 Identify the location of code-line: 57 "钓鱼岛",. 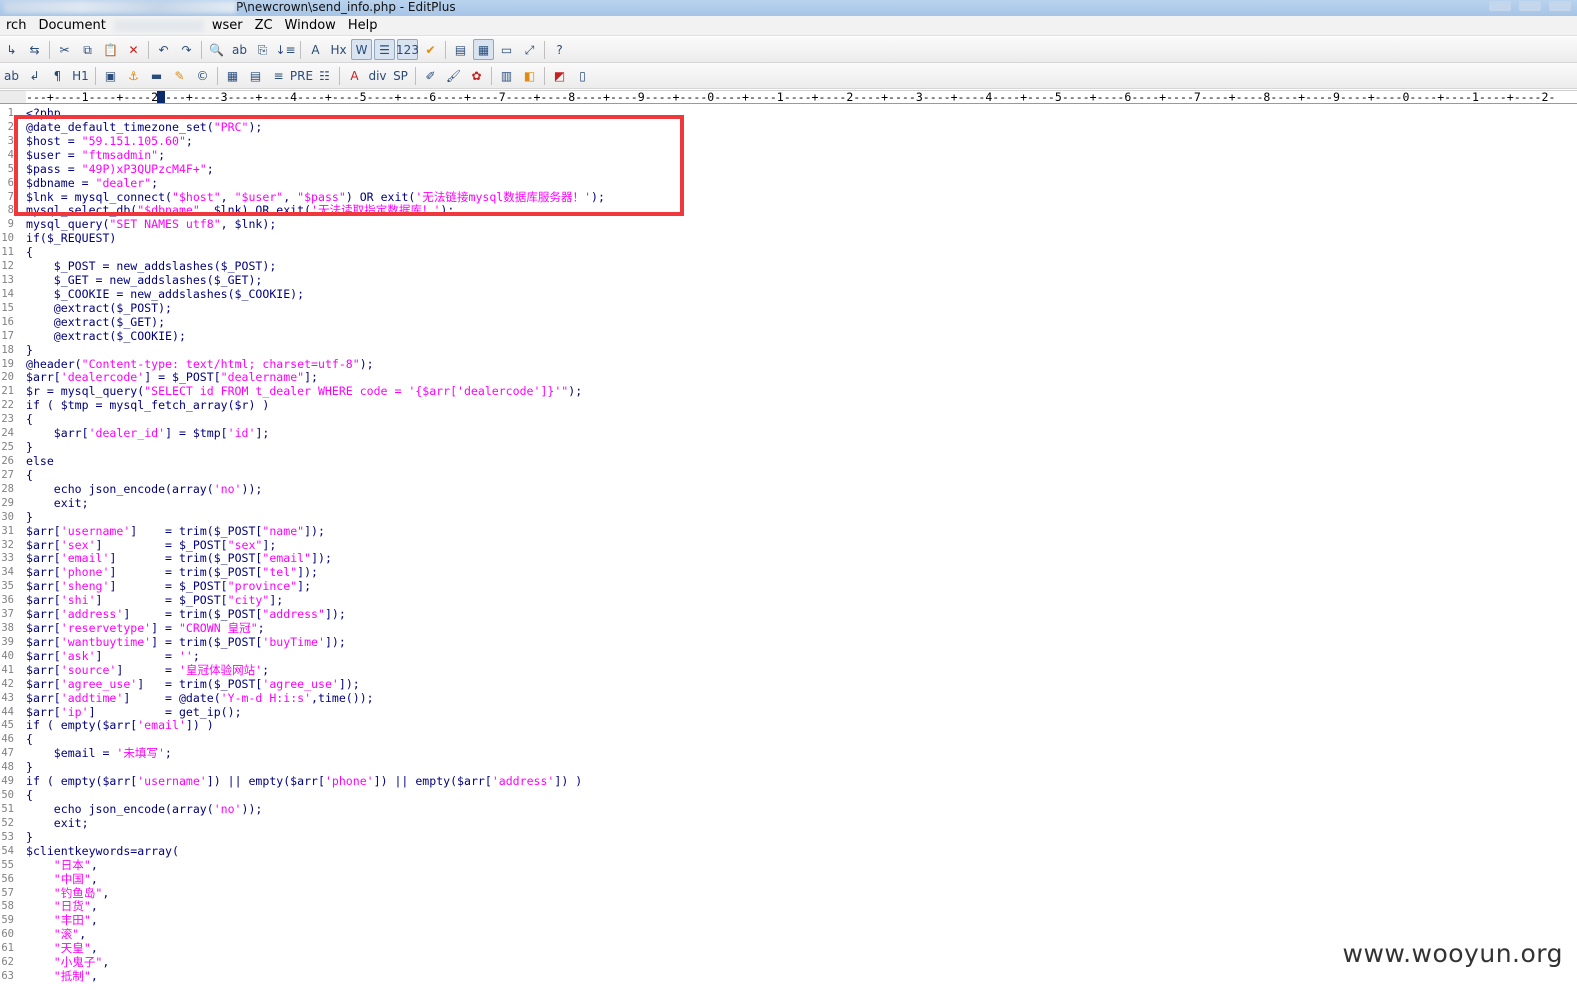
(788, 893).